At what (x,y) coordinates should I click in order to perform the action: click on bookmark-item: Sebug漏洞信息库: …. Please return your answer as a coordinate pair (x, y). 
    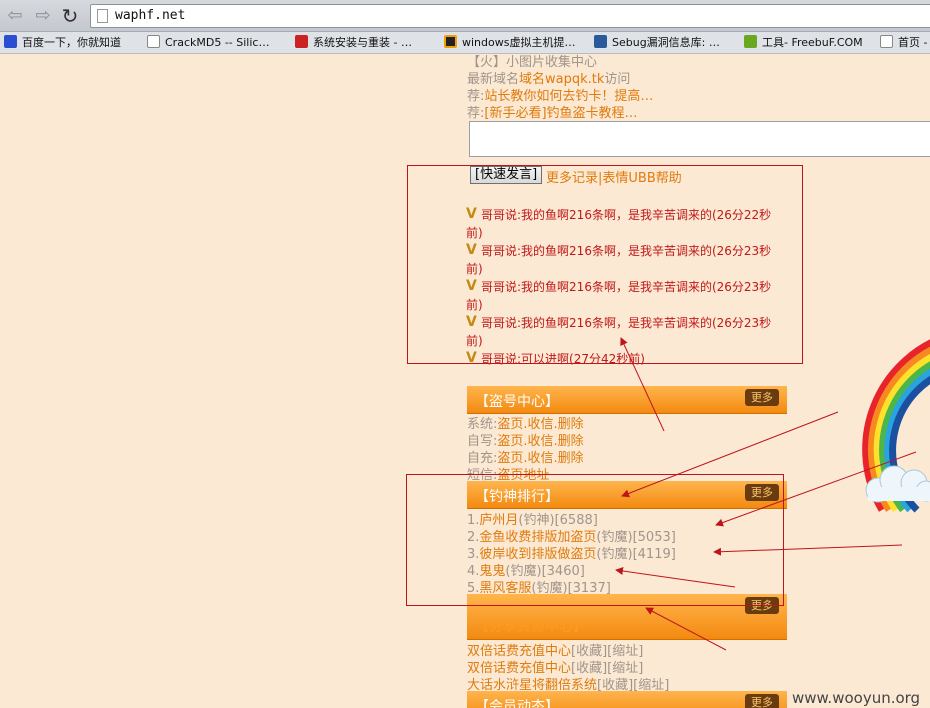
    Looking at the image, I should click on (657, 43).